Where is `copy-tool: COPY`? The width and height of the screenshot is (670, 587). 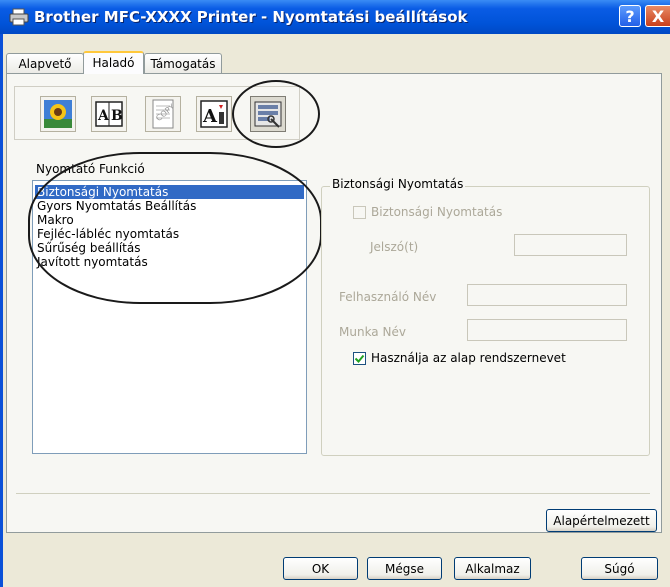 copy-tool: COPY is located at coordinates (163, 114).